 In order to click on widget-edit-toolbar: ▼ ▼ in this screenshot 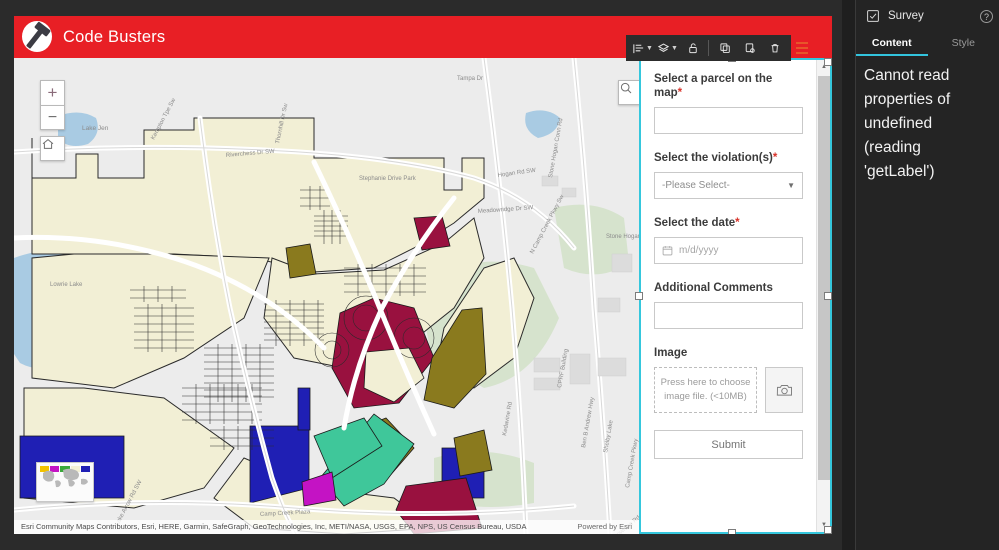, I will do `click(708, 48)`.